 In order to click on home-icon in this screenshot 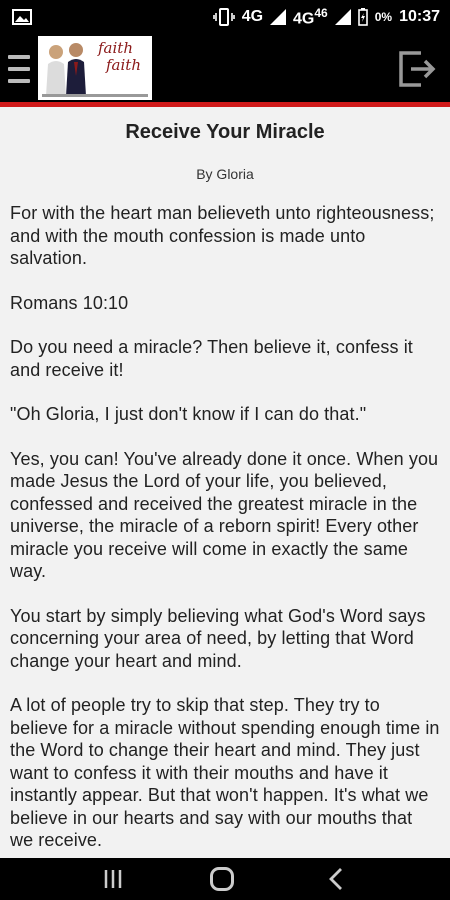, I will do `click(222, 879)`.